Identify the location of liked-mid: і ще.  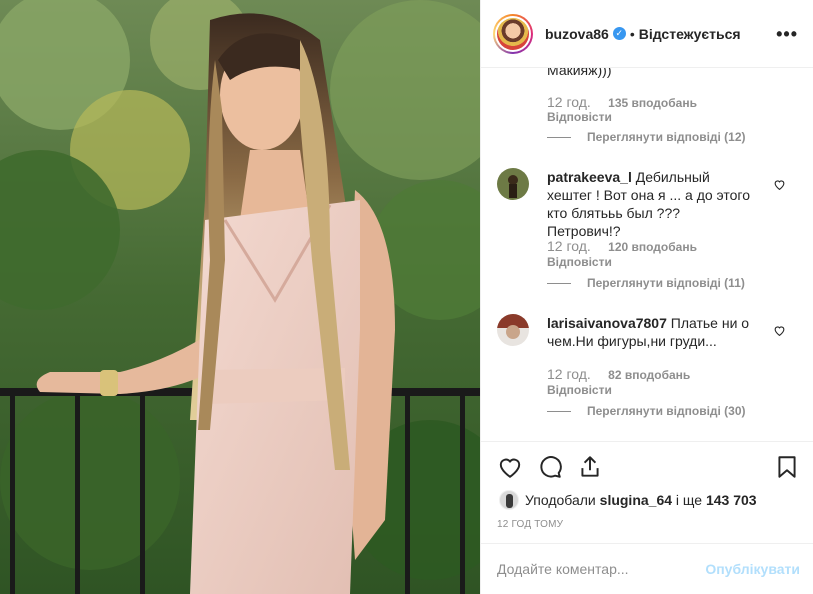
(689, 500).